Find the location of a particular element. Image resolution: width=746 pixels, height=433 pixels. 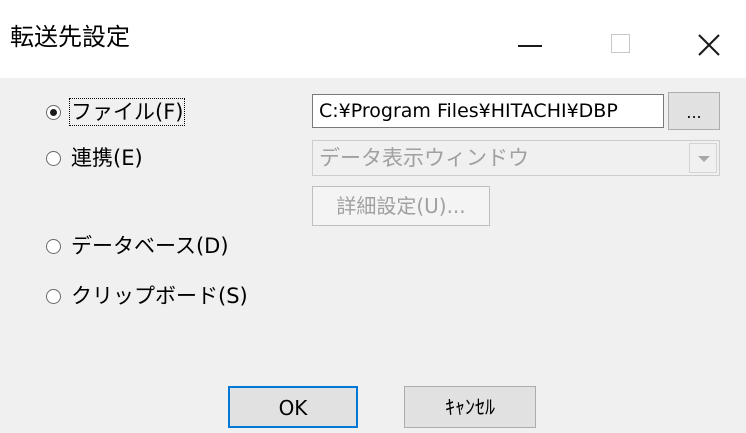

minimize-button is located at coordinates (526, 39).